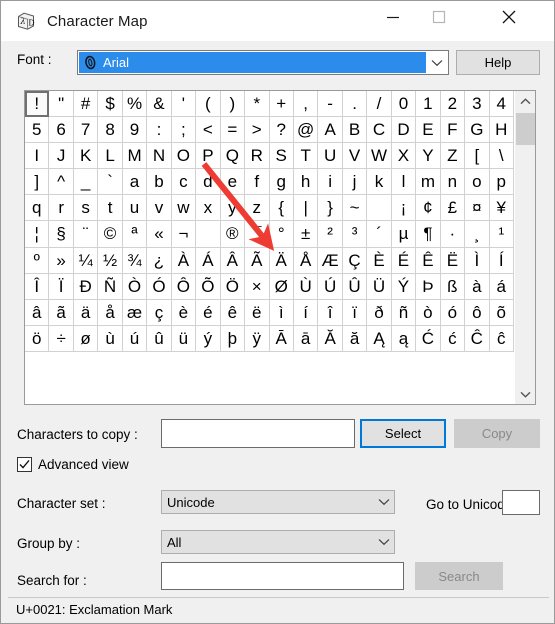 The height and width of the screenshot is (624, 555). What do you see at coordinates (208, 182) in the screenshot?
I see `character-cell: d` at bounding box center [208, 182].